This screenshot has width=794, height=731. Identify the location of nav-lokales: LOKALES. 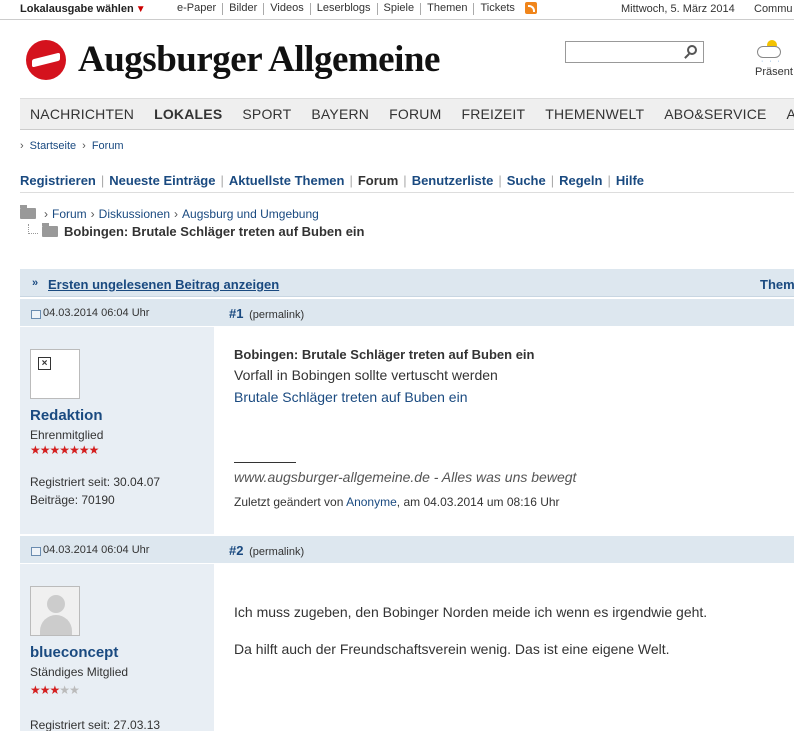
(188, 114).